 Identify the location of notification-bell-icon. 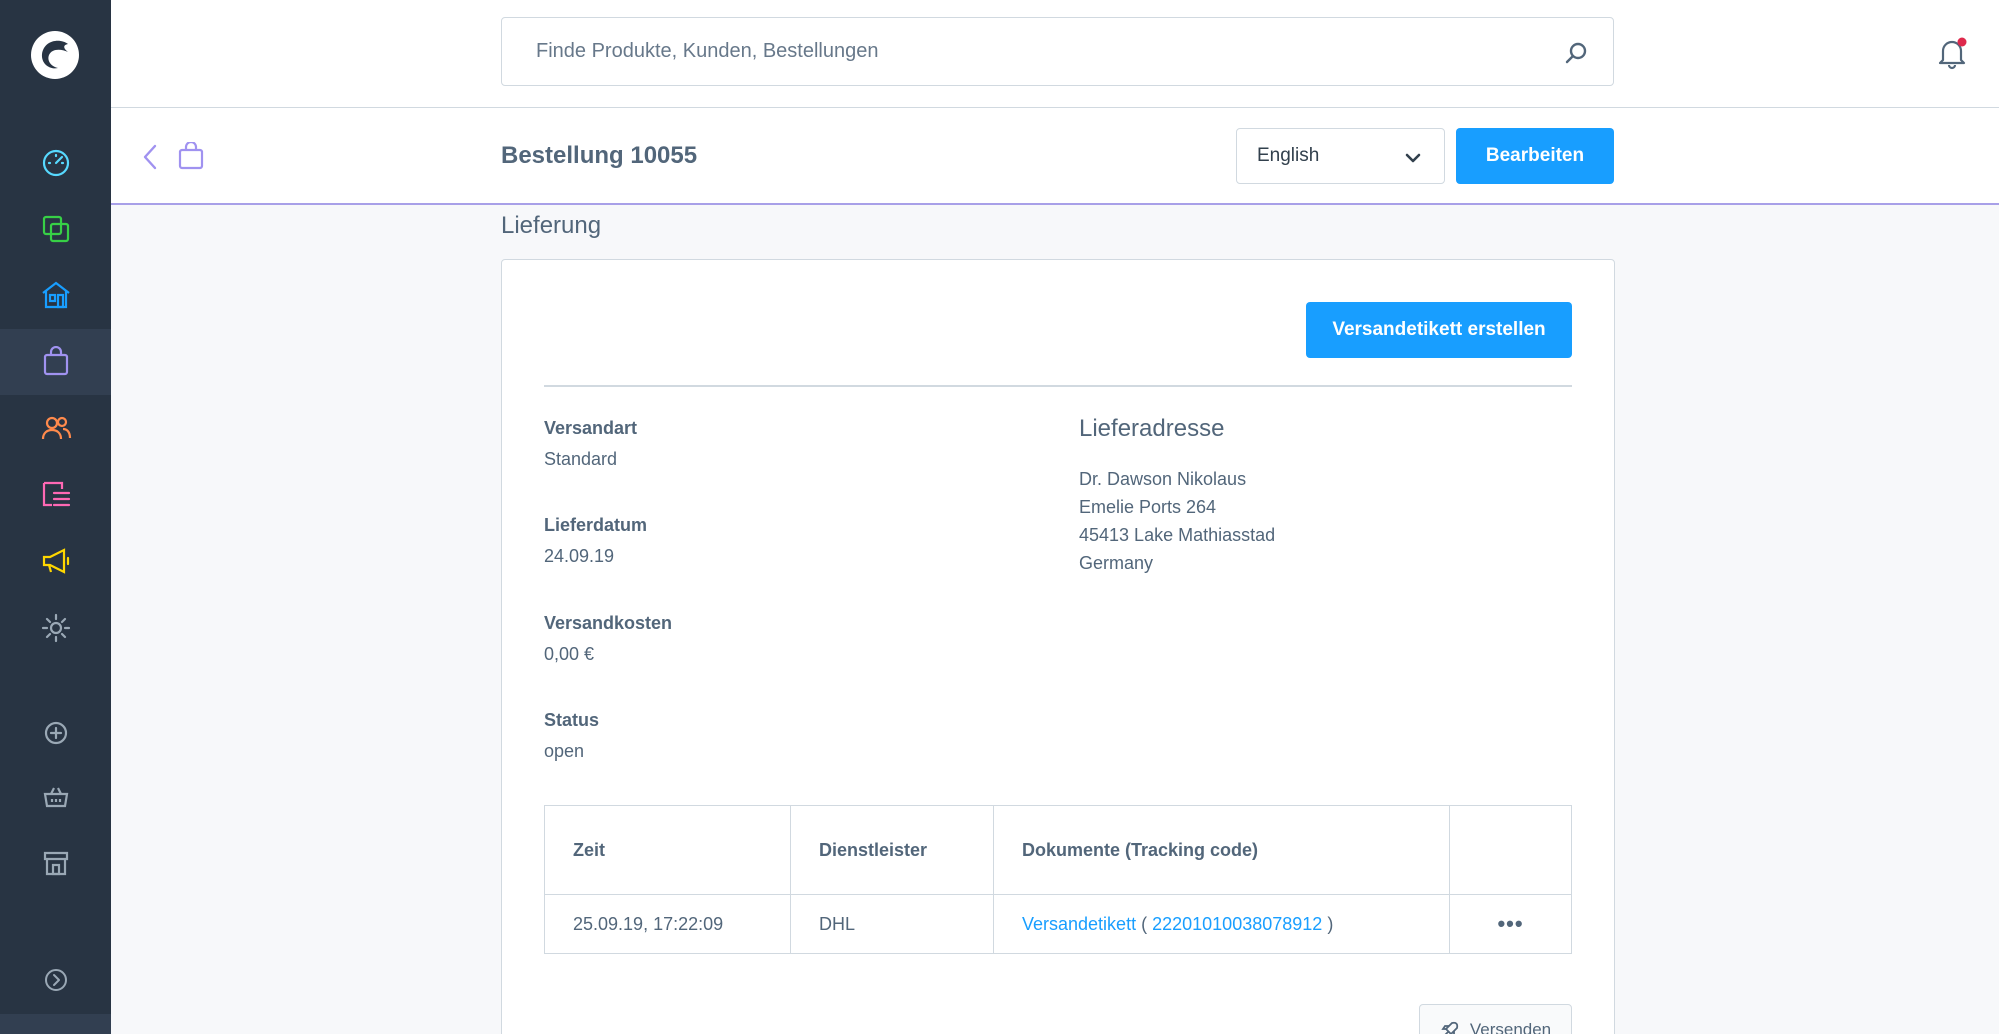
(1952, 53).